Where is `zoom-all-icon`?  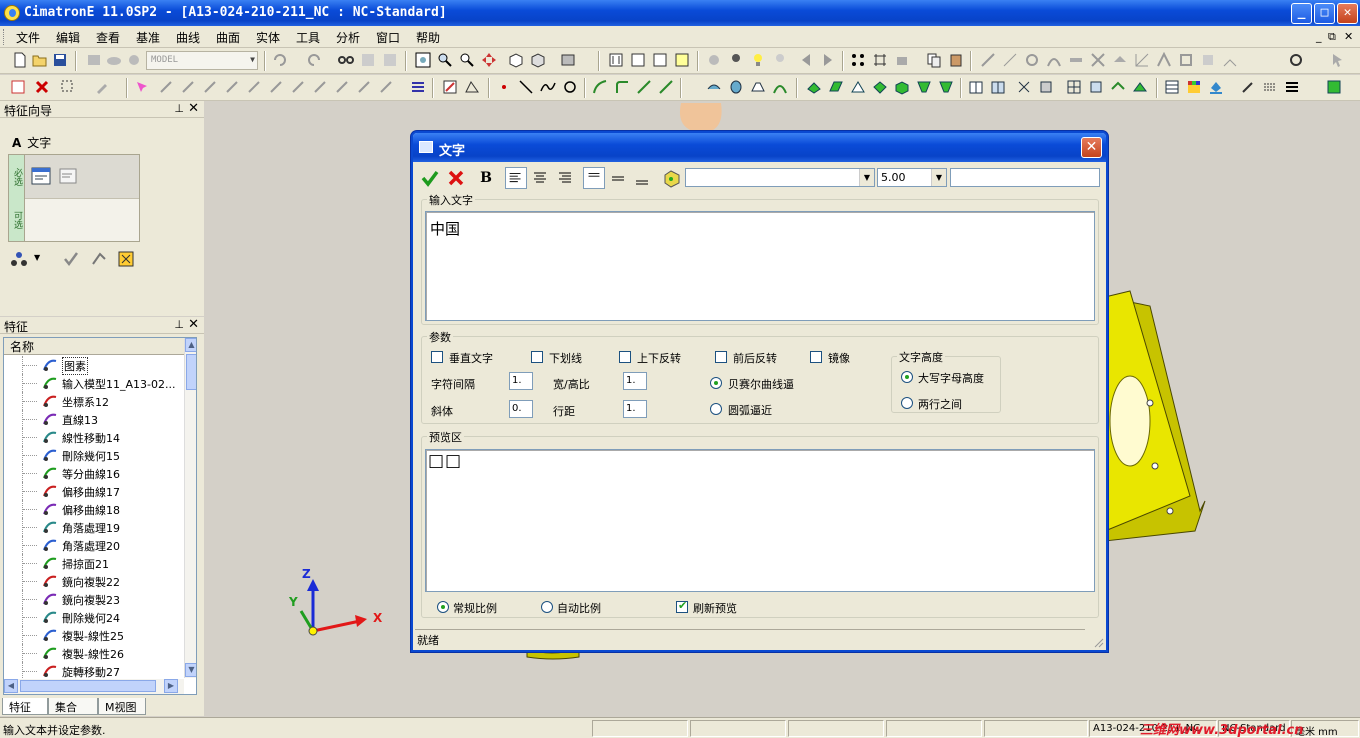 zoom-all-icon is located at coordinates (423, 60).